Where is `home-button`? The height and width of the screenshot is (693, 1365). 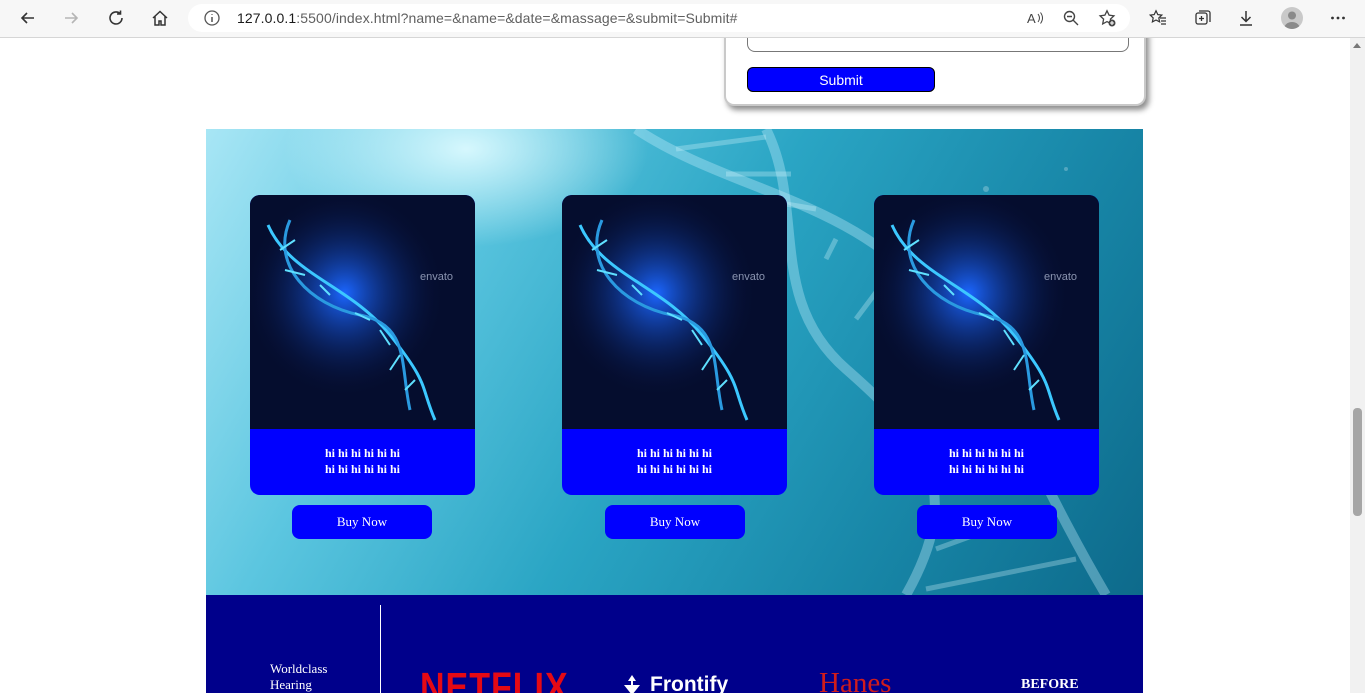
home-button is located at coordinates (160, 18).